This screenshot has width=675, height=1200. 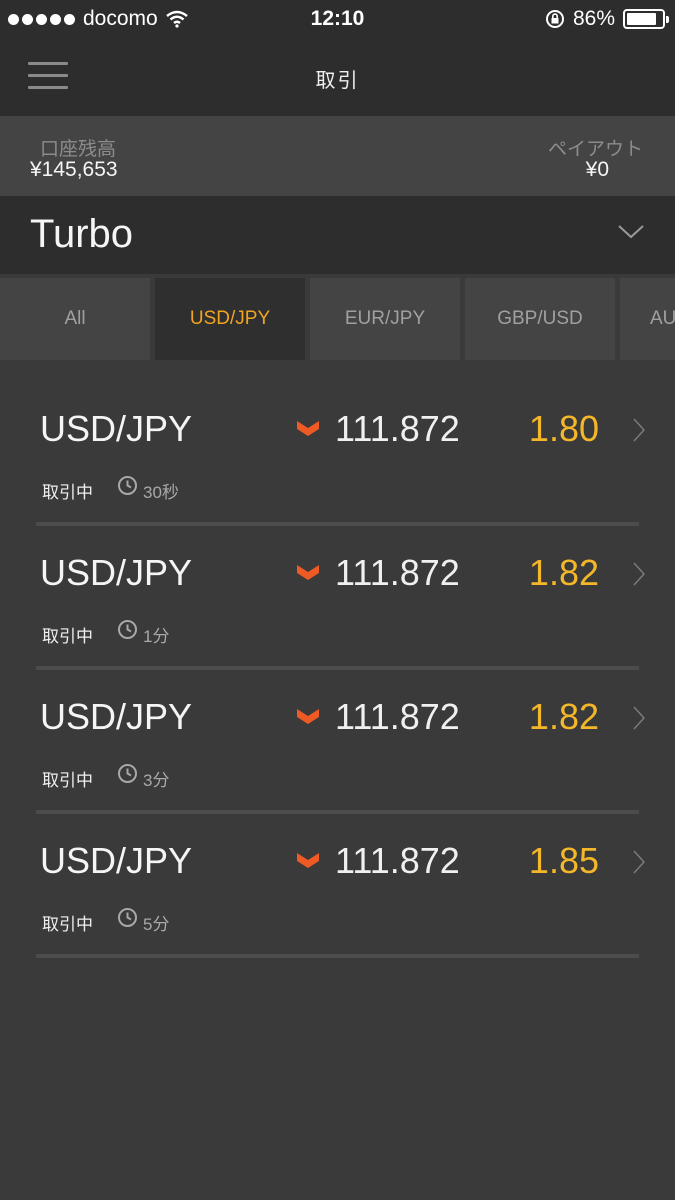 What do you see at coordinates (156, 636) in the screenshot?
I see `duration-text: 1分` at bounding box center [156, 636].